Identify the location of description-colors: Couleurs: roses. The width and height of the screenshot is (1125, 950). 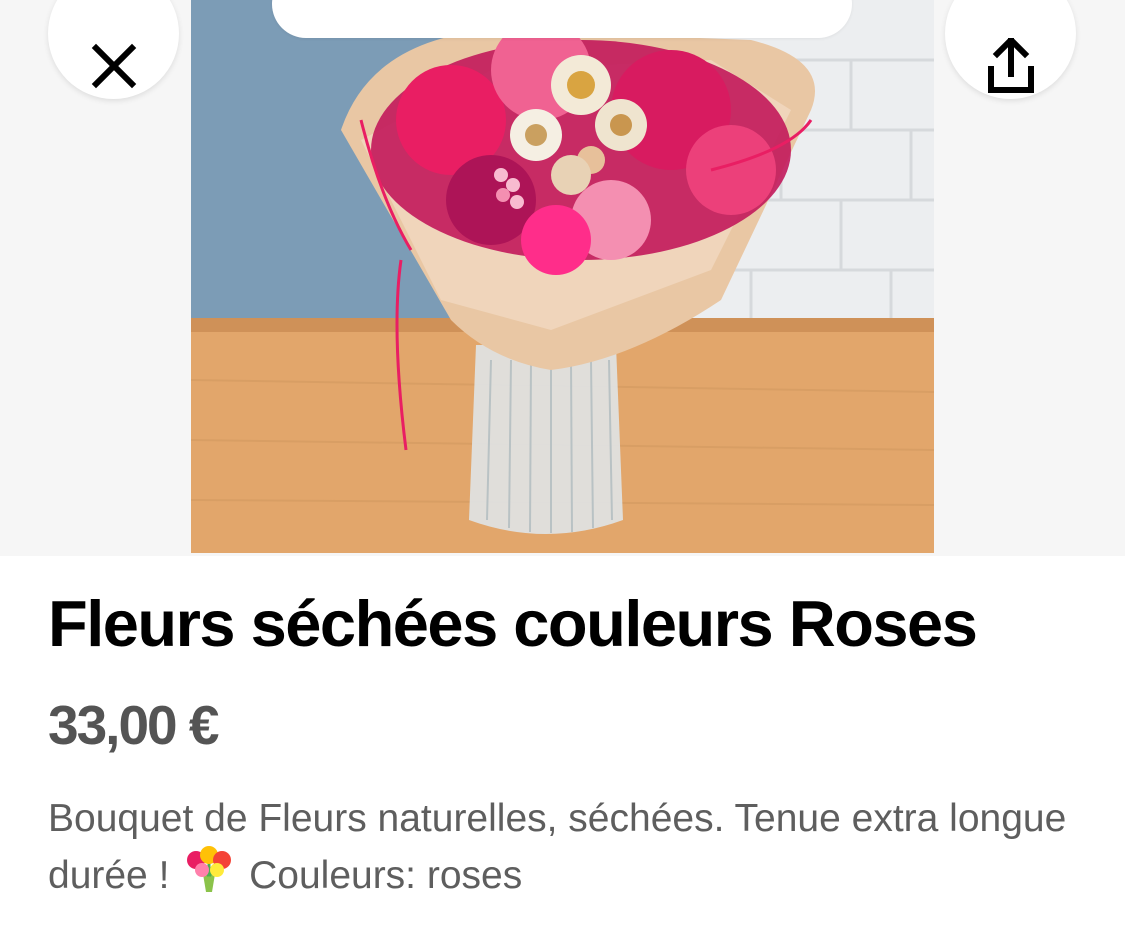
(386, 875).